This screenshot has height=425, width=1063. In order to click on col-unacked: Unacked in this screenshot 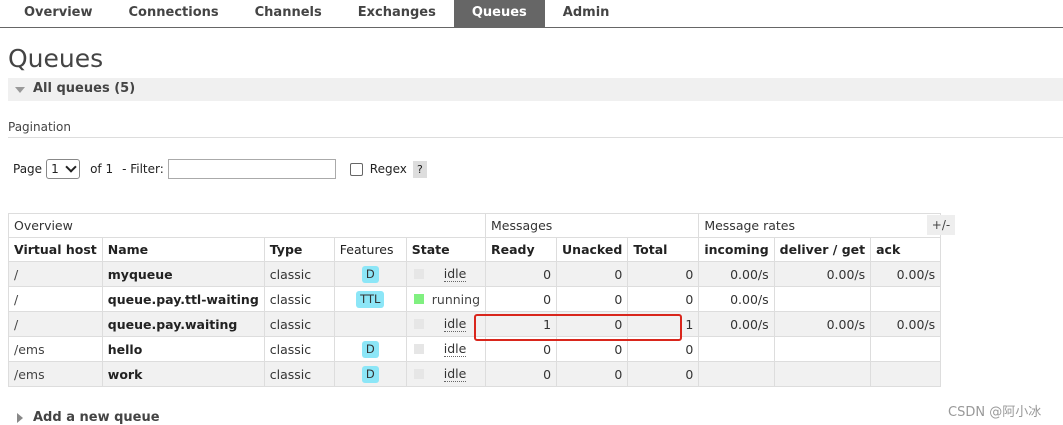, I will do `click(592, 249)`.